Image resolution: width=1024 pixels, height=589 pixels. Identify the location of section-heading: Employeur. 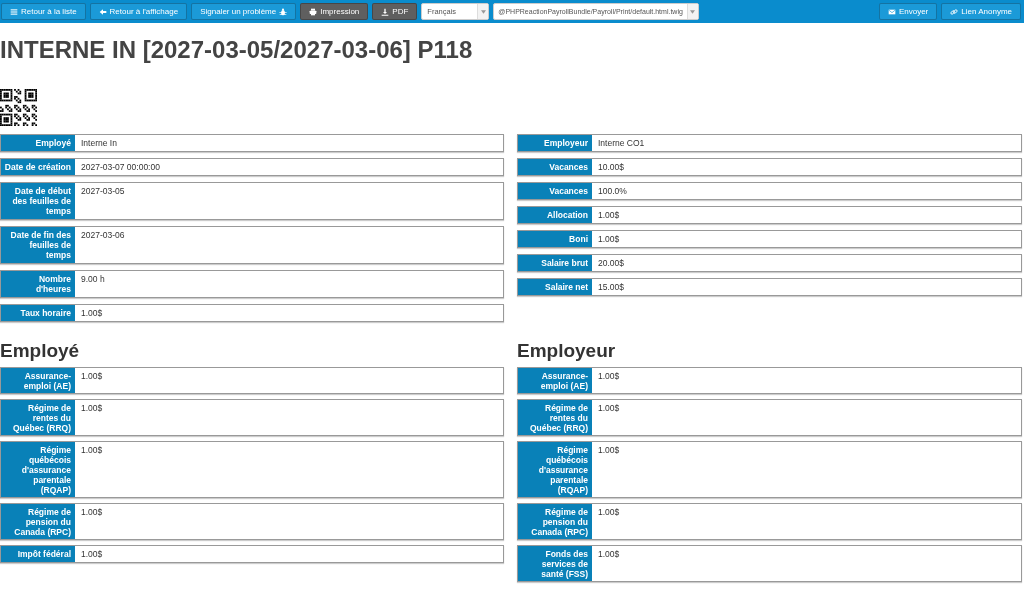
(567, 351).